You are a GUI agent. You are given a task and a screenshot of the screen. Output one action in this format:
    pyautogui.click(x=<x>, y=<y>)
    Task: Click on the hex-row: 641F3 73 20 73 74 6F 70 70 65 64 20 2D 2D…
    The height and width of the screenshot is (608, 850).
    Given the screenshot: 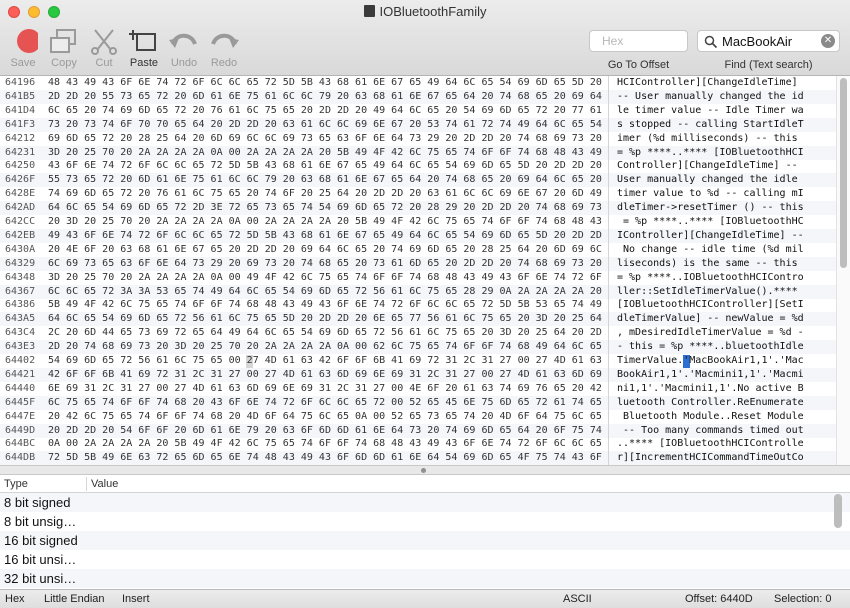 What is the action you would take?
    pyautogui.click(x=425, y=124)
    